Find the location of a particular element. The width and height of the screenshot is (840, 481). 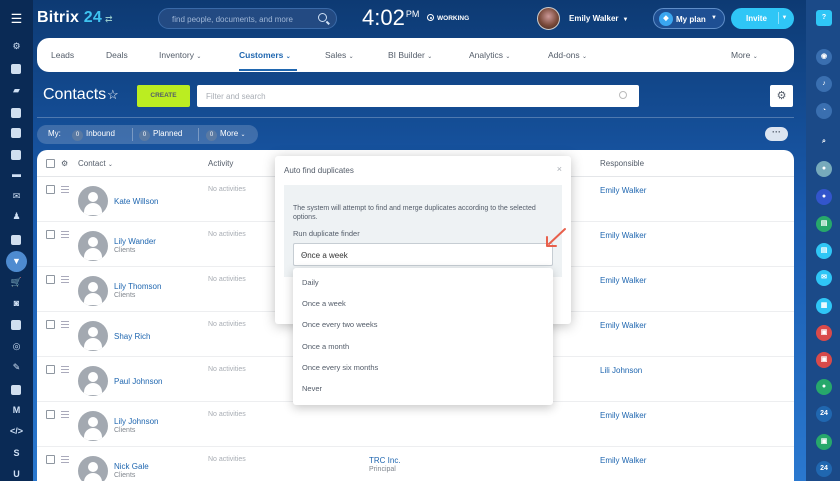

left-rail-letter-s: S is located at coordinates (16, 453).